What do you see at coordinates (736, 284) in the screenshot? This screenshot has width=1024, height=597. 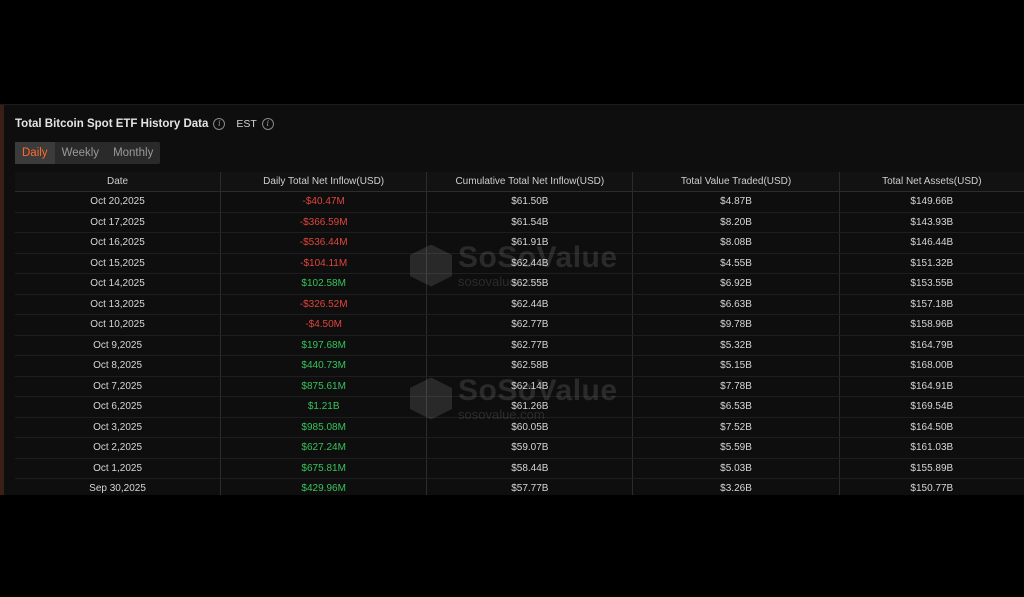 I see `row-value-traded-cell: $6.92B` at bounding box center [736, 284].